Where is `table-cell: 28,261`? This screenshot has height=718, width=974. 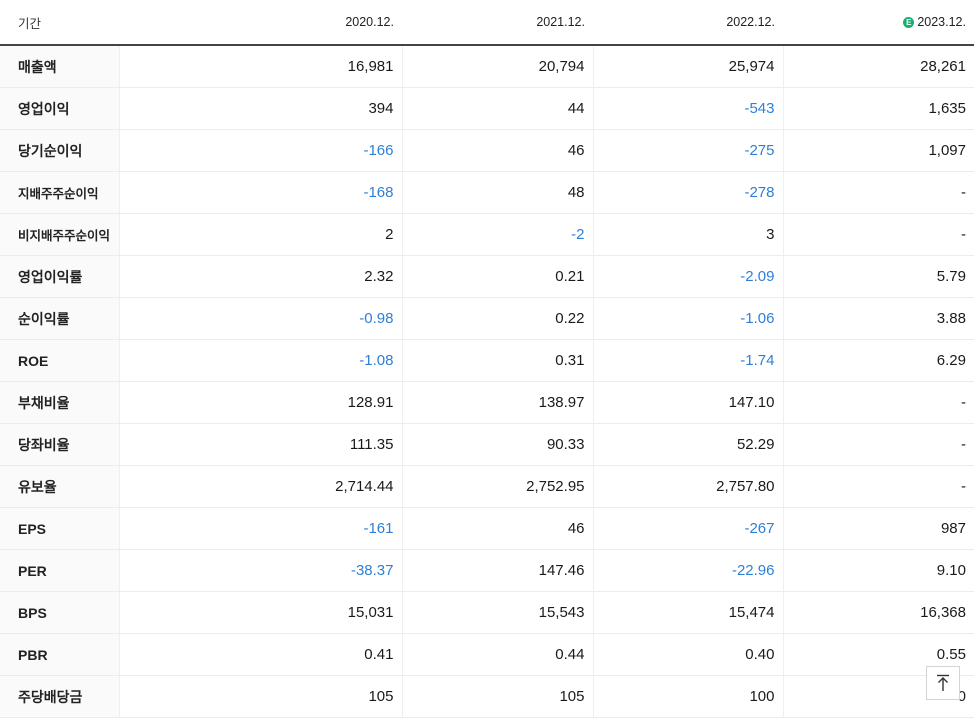
table-cell: 28,261 is located at coordinates (878, 66).